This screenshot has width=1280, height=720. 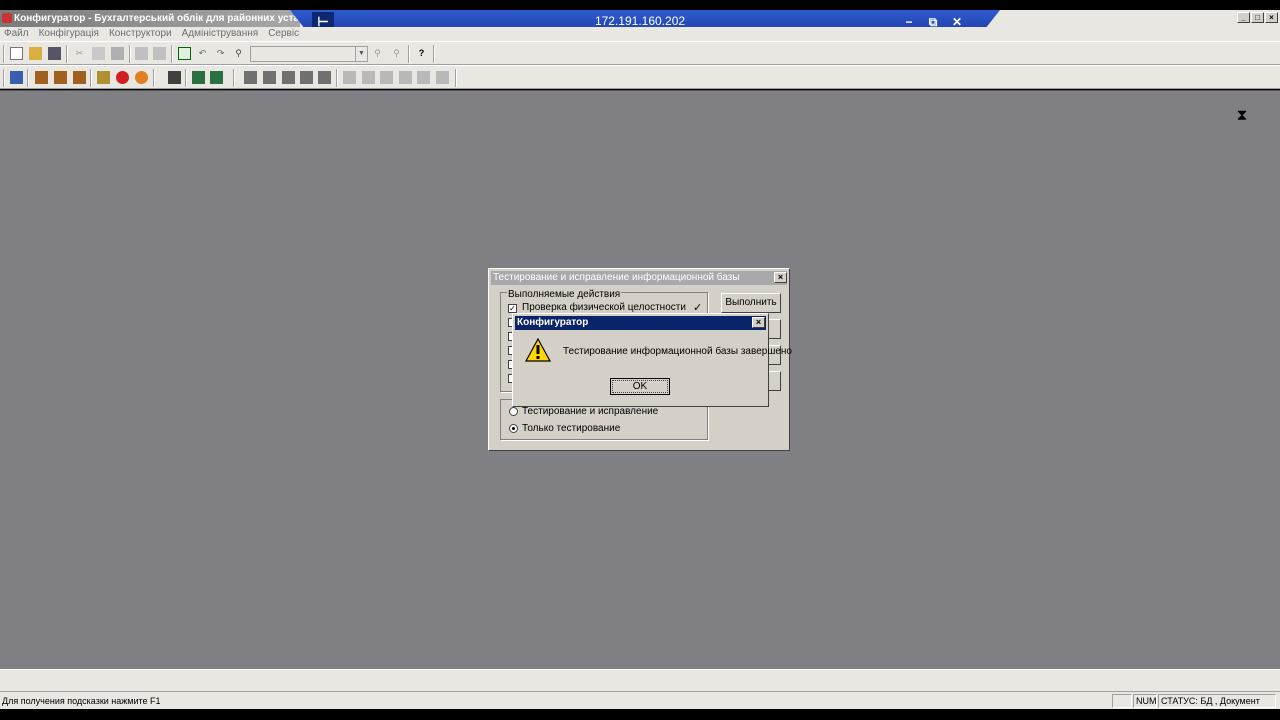 What do you see at coordinates (41, 77) in the screenshot?
I see `designer-icon` at bounding box center [41, 77].